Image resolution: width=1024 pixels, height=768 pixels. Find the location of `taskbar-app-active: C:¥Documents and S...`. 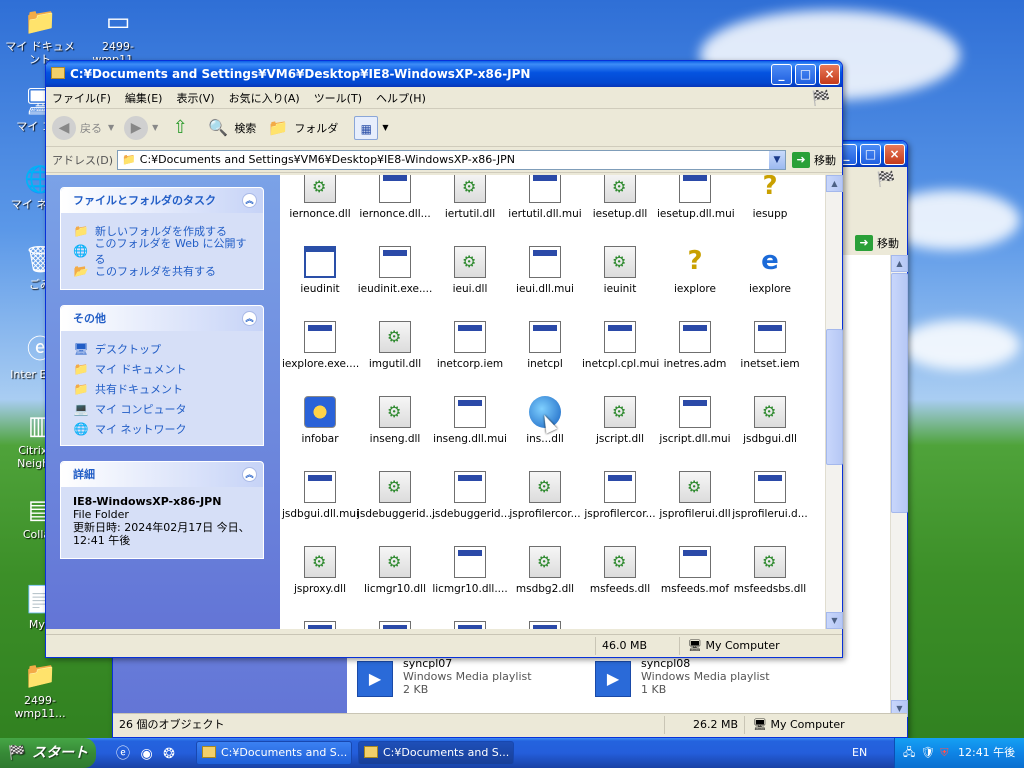

taskbar-app-active: C:¥Documents and S... is located at coordinates (436, 753).